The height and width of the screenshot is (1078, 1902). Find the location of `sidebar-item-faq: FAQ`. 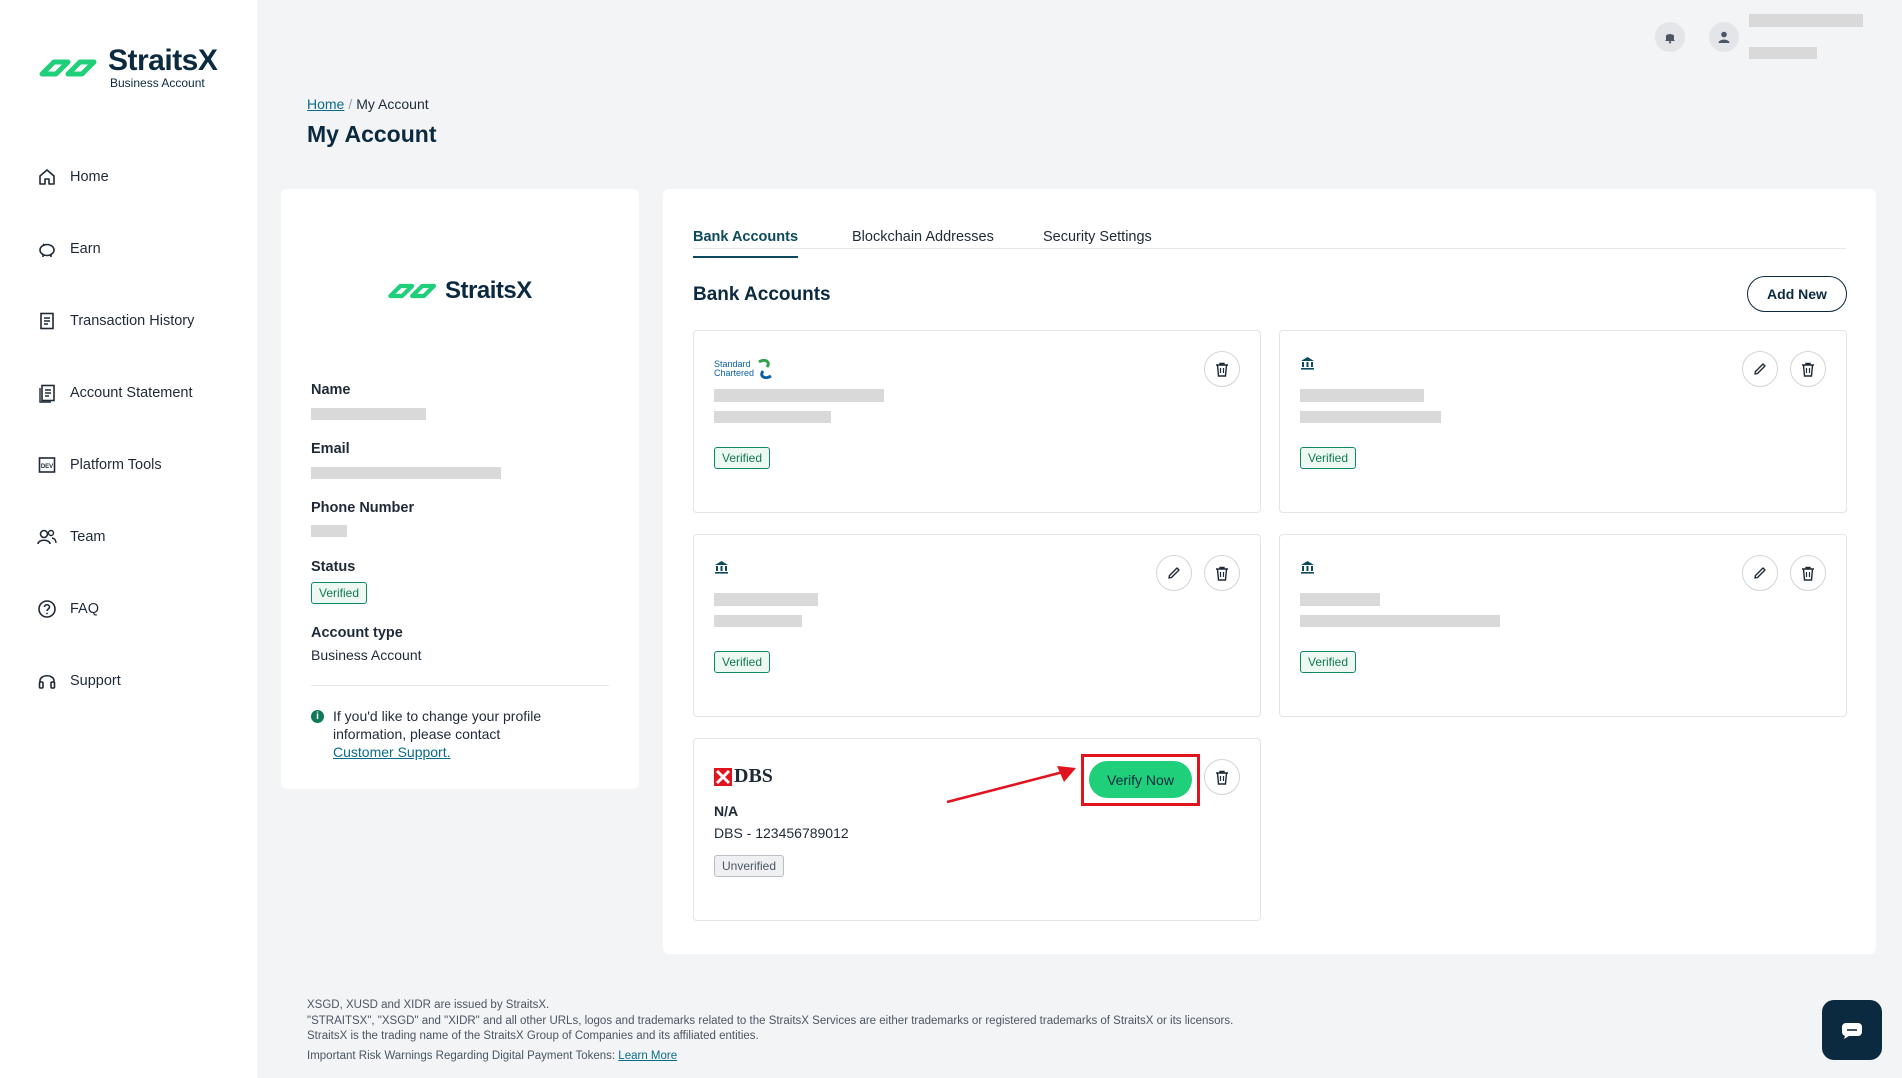

sidebar-item-faq: FAQ is located at coordinates (115, 609).